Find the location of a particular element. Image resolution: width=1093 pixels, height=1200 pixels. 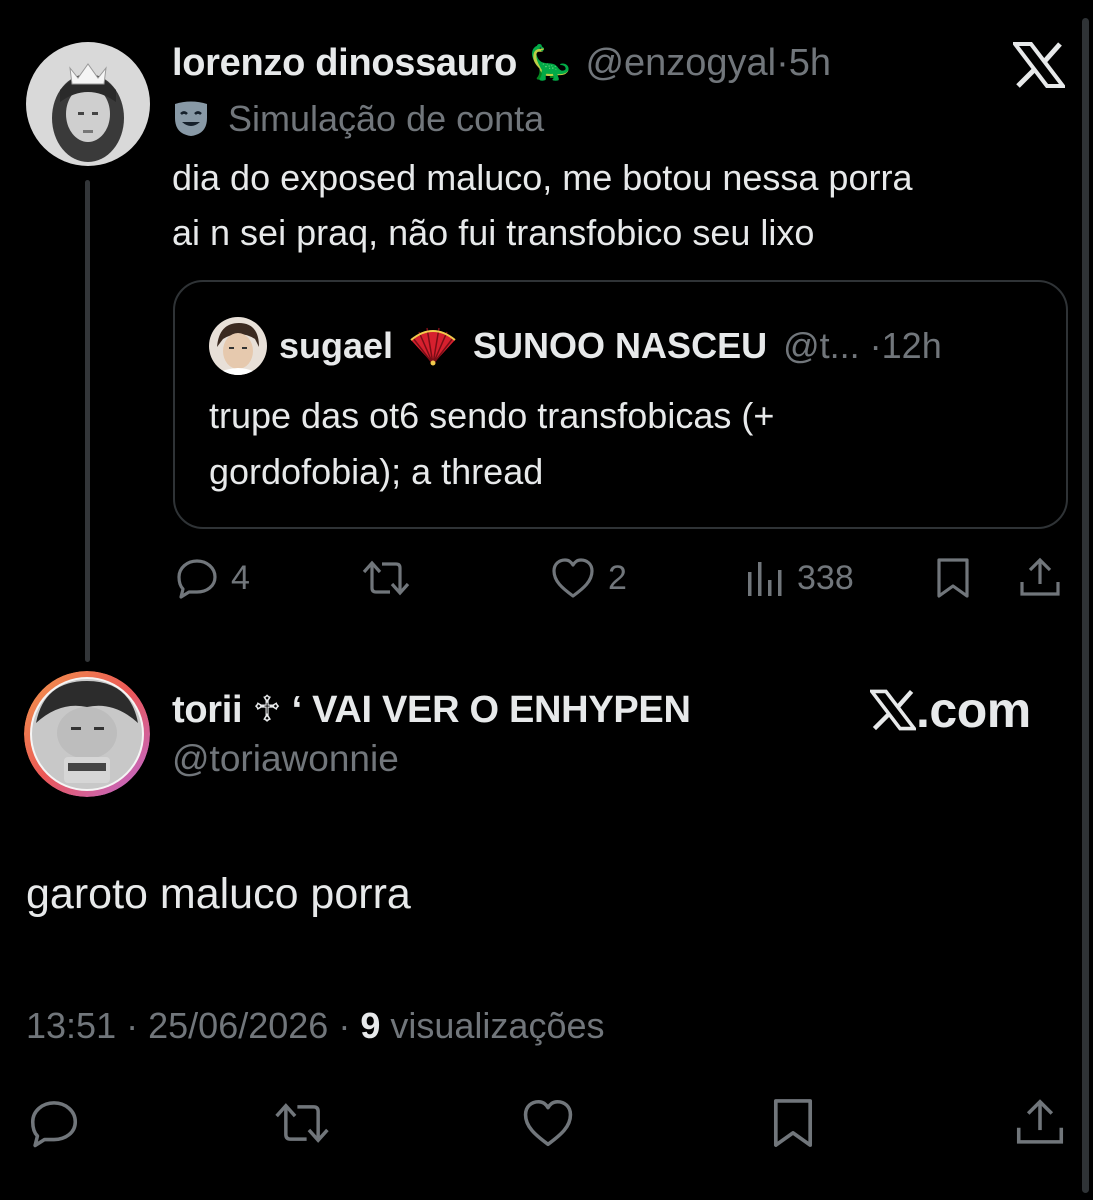

account-label: Simulação de conta is located at coordinates (358, 119).